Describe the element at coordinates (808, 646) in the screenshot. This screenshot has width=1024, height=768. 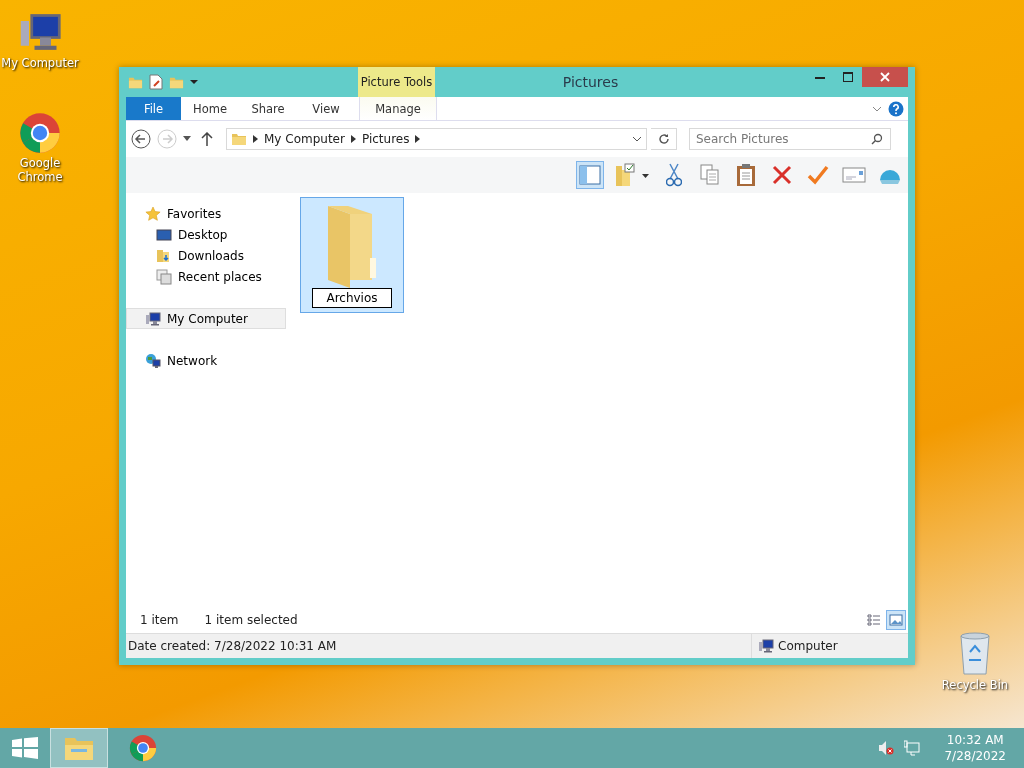
I see `location-label: Computer` at that location.